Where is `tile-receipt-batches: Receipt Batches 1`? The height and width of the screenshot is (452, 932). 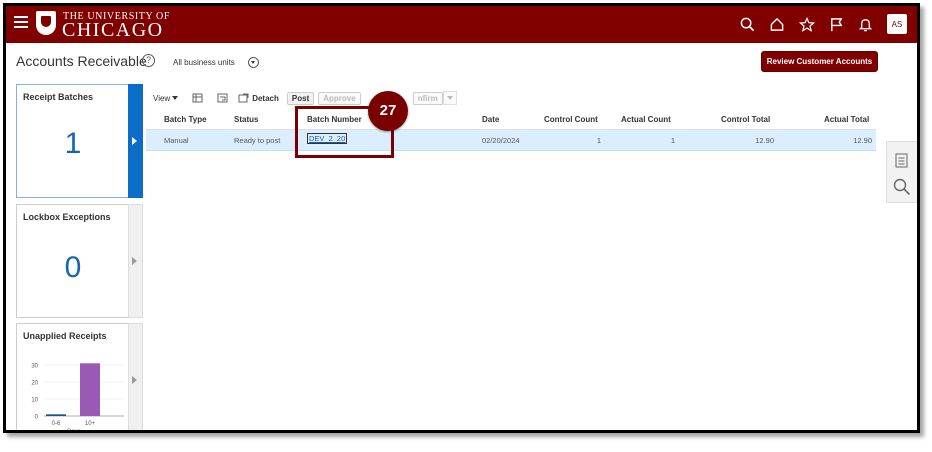
tile-receipt-batches: Receipt Batches 1 is located at coordinates (73, 141).